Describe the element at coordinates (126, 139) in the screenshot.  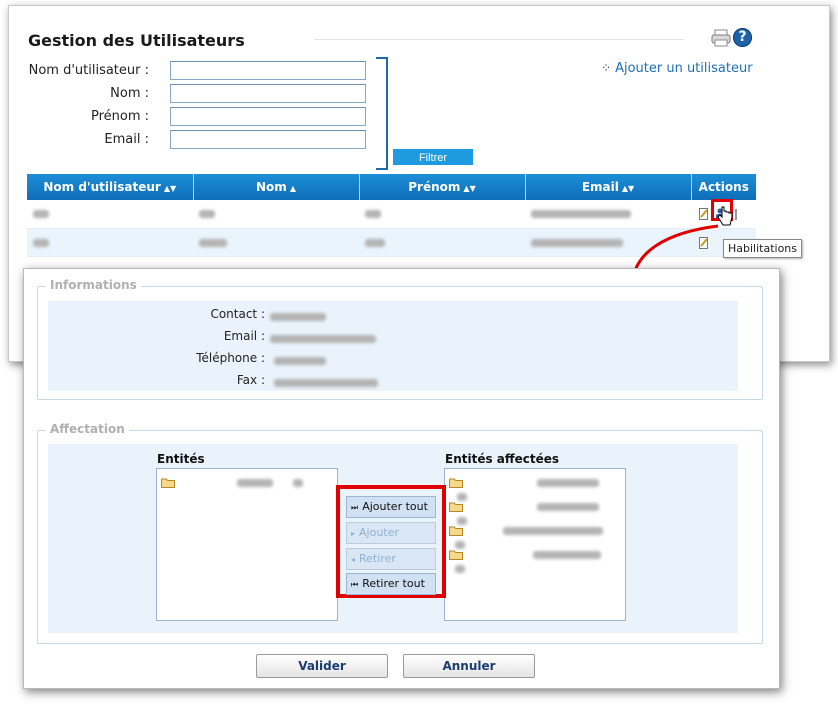
I see `email-label: Email :` at that location.